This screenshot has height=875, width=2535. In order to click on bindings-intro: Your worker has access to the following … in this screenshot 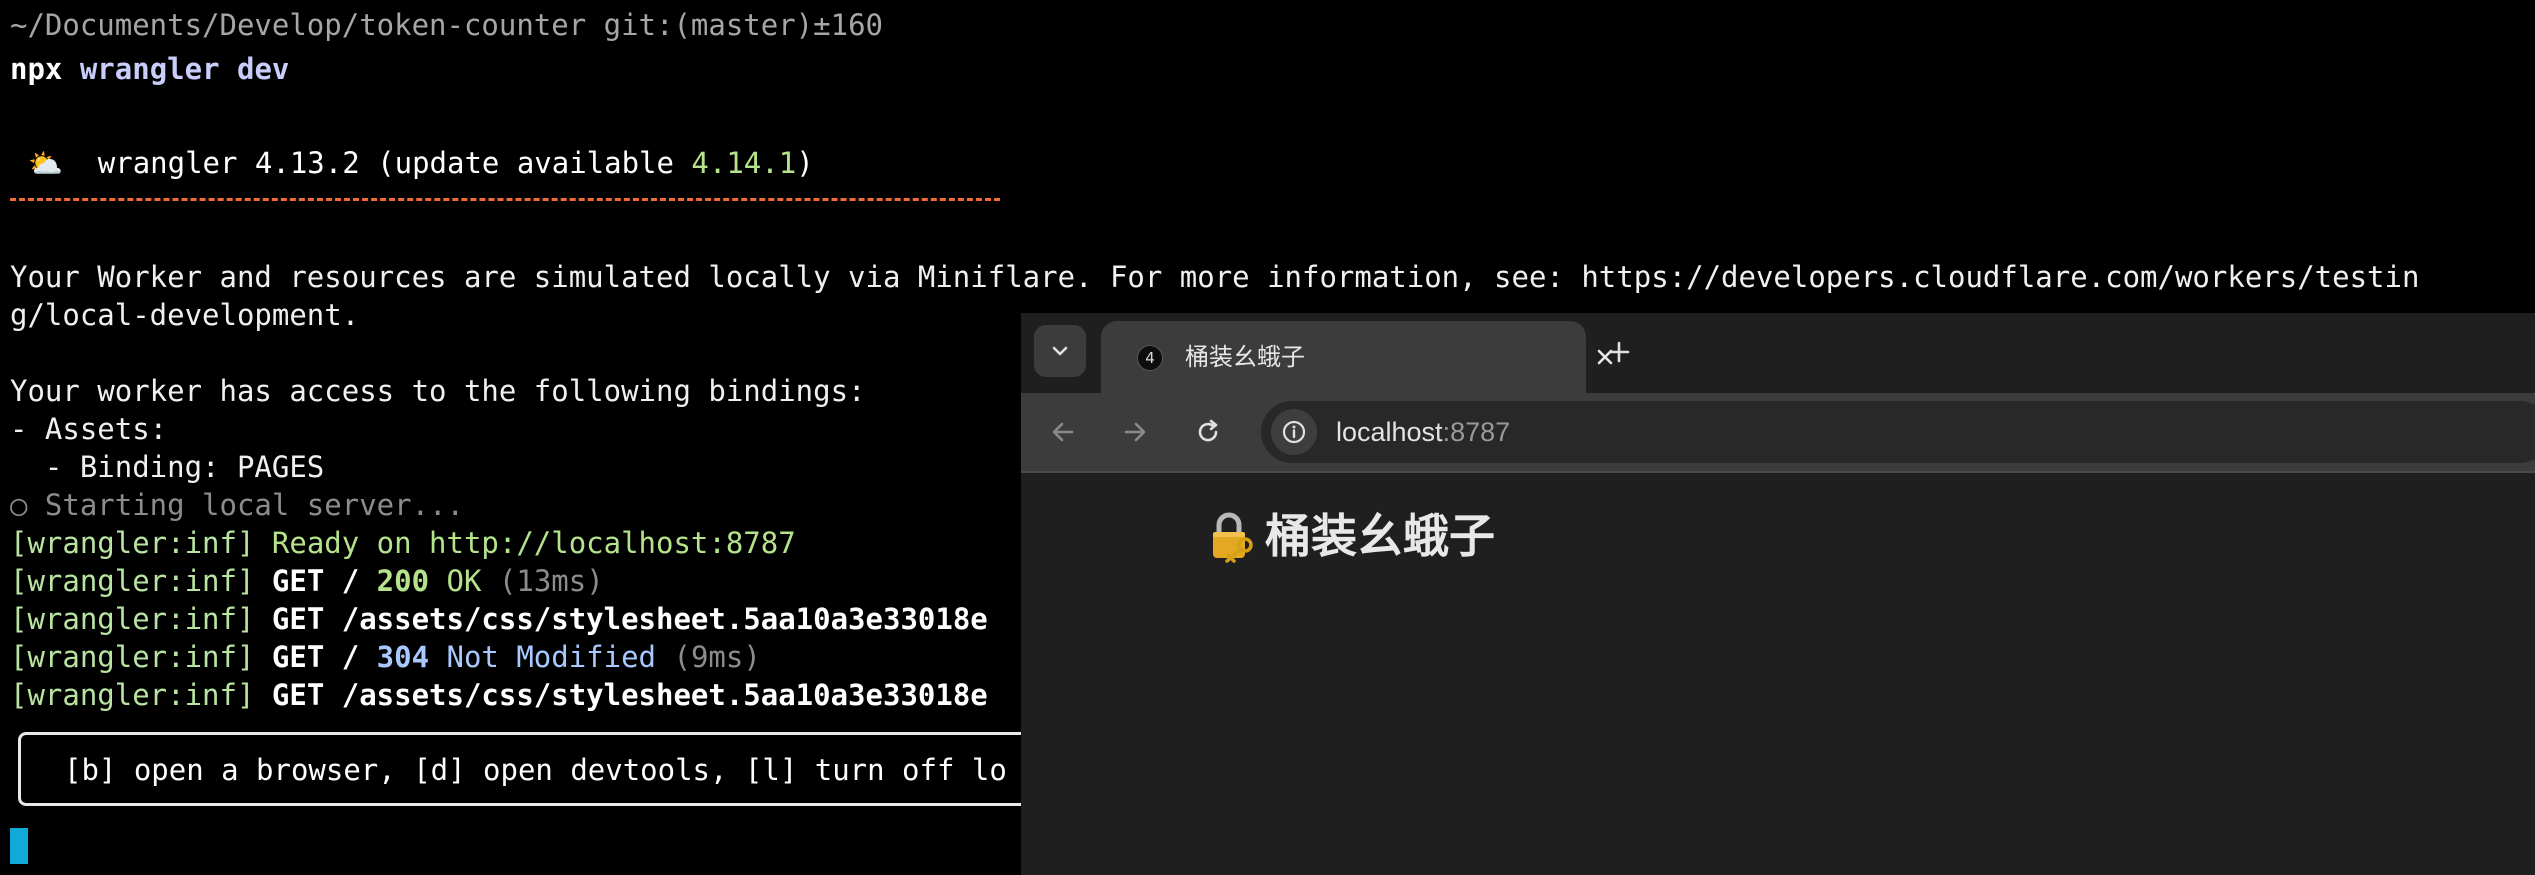, I will do `click(438, 391)`.